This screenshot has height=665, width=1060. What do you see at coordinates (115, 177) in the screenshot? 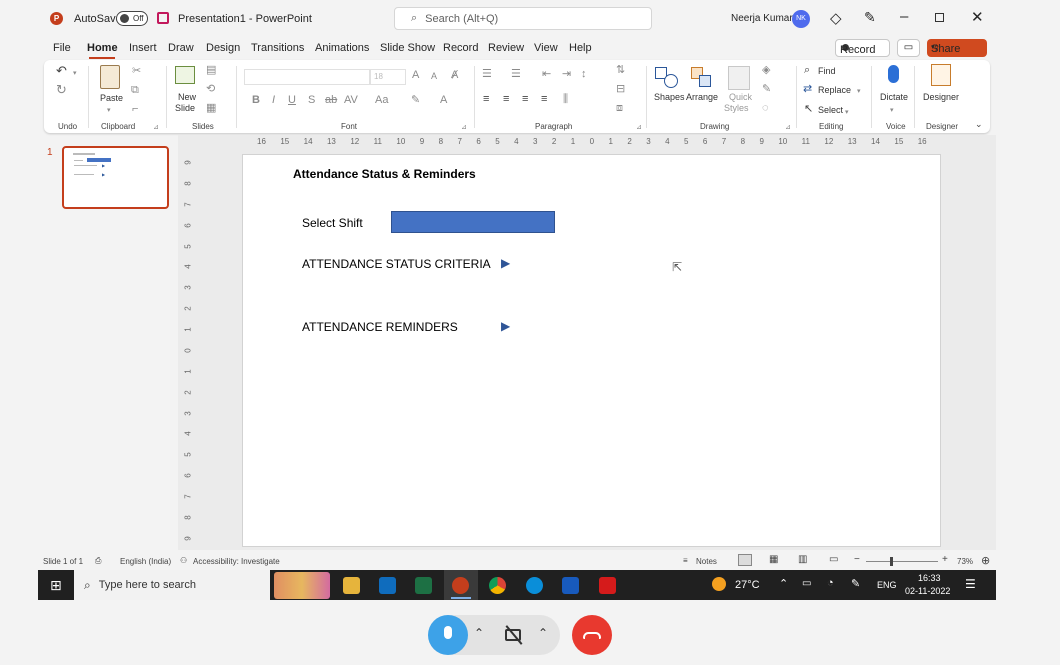
I see `slide-thumbnail: ▶ ▶` at bounding box center [115, 177].